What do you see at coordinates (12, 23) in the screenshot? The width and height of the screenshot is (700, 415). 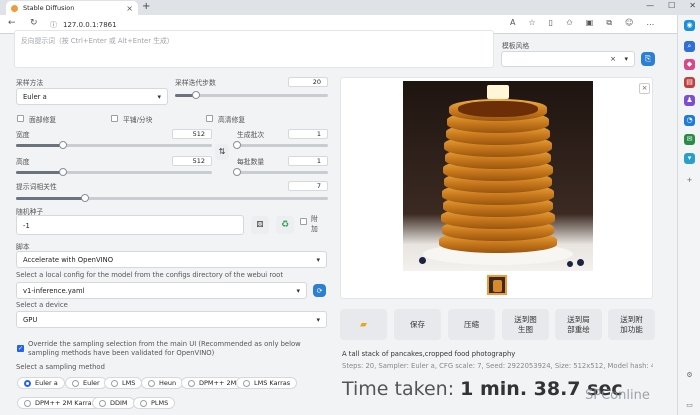 I see `back-icon: ←` at bounding box center [12, 23].